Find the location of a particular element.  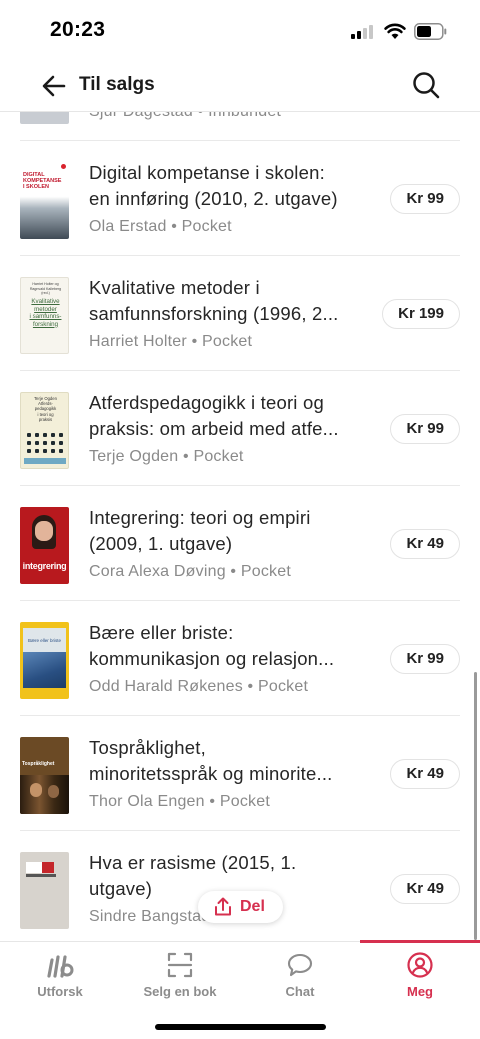

item-meta: Harriet Holter • Pocket is located at coordinates (171, 341).